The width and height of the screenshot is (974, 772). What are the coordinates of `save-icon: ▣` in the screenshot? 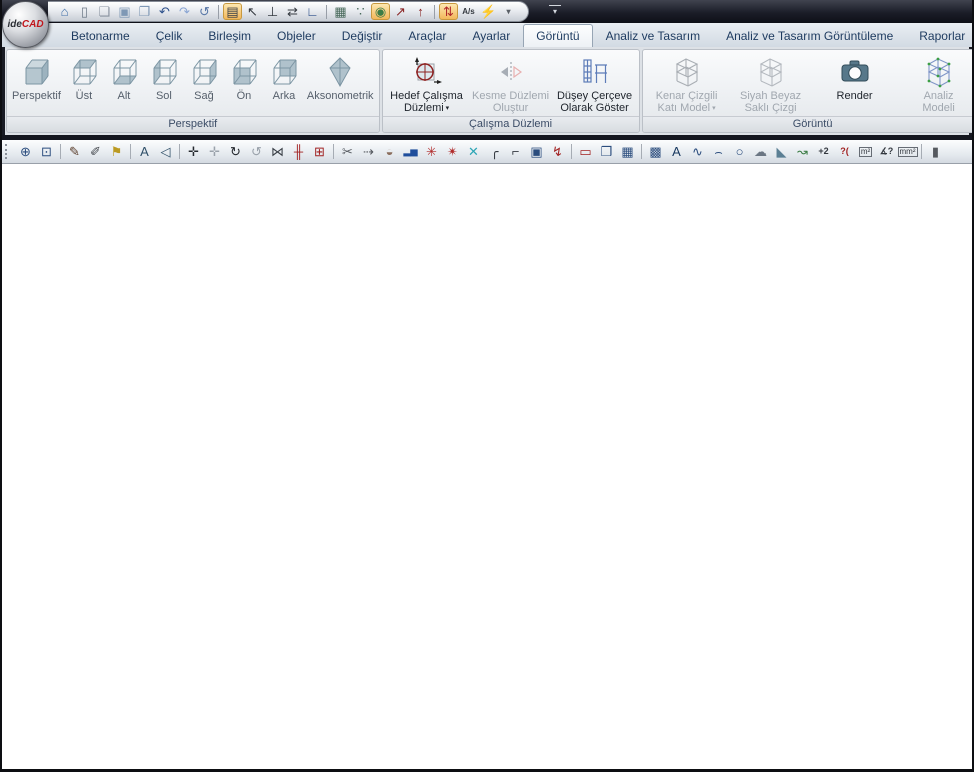 It's located at (124, 11).